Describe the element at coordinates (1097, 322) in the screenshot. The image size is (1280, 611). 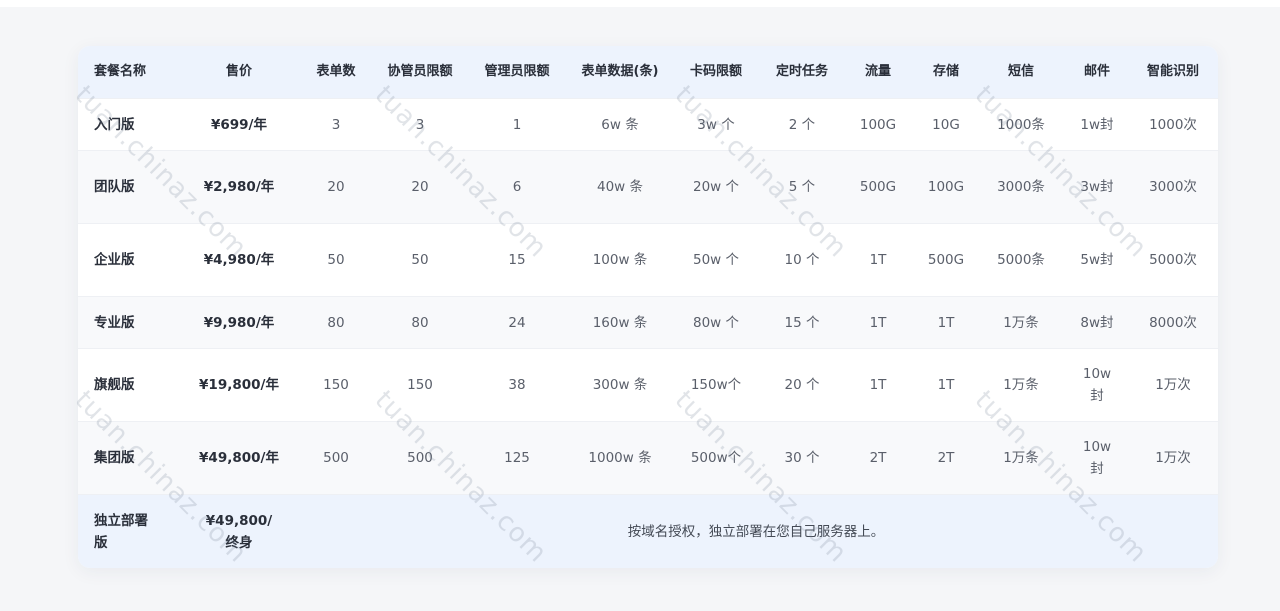
I see `cell-email: 8w封` at that location.